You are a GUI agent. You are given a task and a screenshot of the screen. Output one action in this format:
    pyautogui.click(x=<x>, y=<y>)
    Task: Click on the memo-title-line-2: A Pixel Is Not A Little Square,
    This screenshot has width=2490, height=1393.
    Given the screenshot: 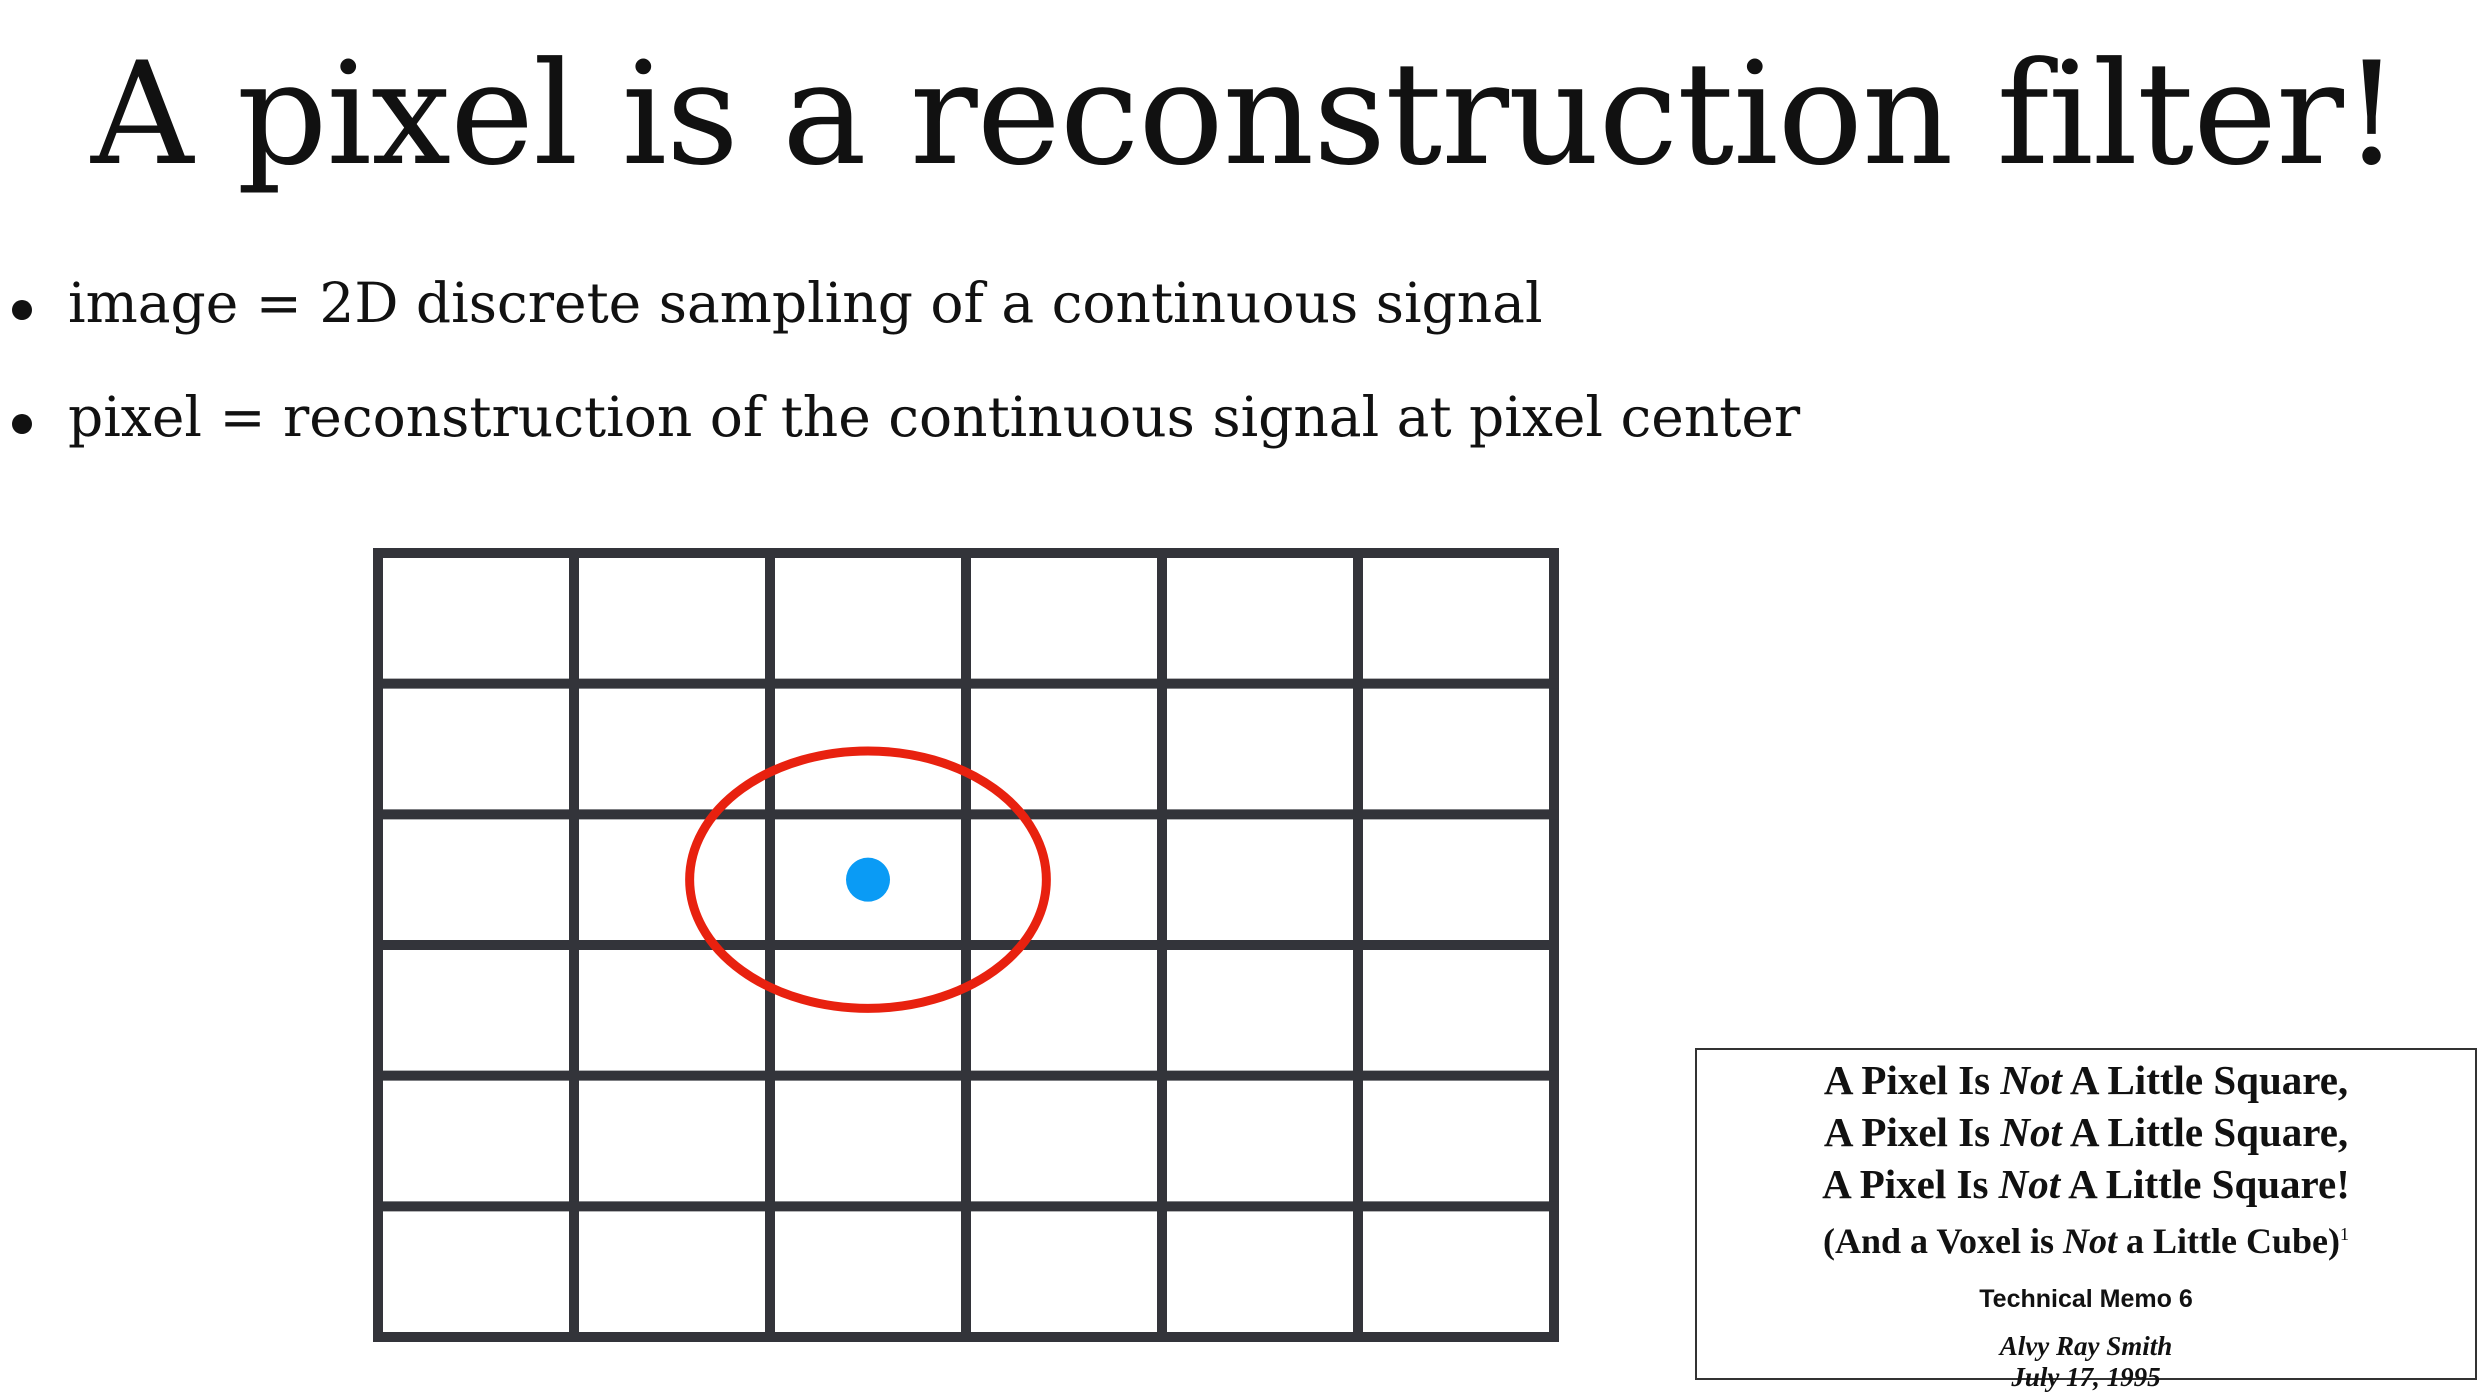 What is the action you would take?
    pyautogui.click(x=2086, y=1132)
    